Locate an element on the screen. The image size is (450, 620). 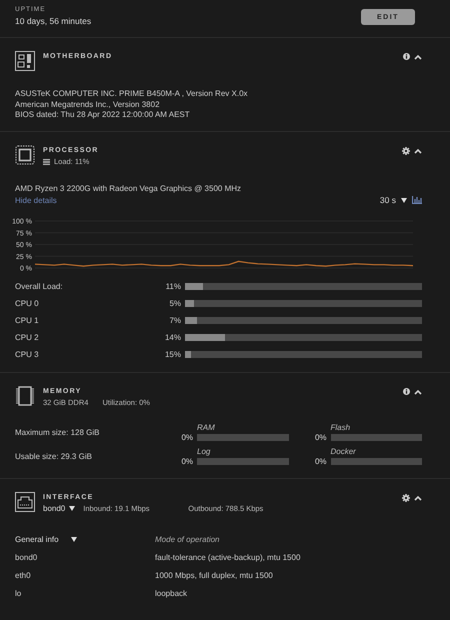
motherboard-info-line: BIOS dated: Thu 28 Apr 2022 12:00:00 AM AEST is located at coordinates (103, 114).